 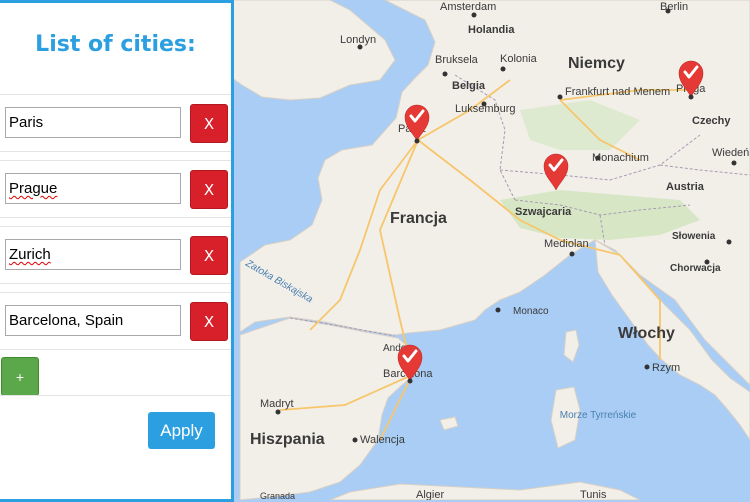 I want to click on remove-city-button-3: X, so click(x=209, y=255).